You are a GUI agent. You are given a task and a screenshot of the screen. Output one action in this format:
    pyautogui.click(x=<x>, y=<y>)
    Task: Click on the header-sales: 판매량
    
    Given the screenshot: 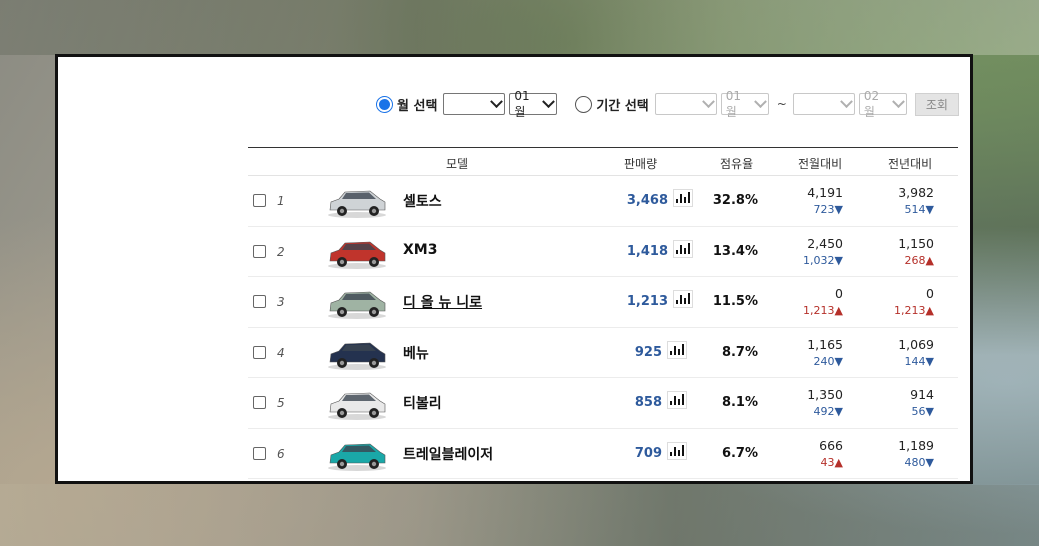 What is the action you would take?
    pyautogui.click(x=641, y=164)
    